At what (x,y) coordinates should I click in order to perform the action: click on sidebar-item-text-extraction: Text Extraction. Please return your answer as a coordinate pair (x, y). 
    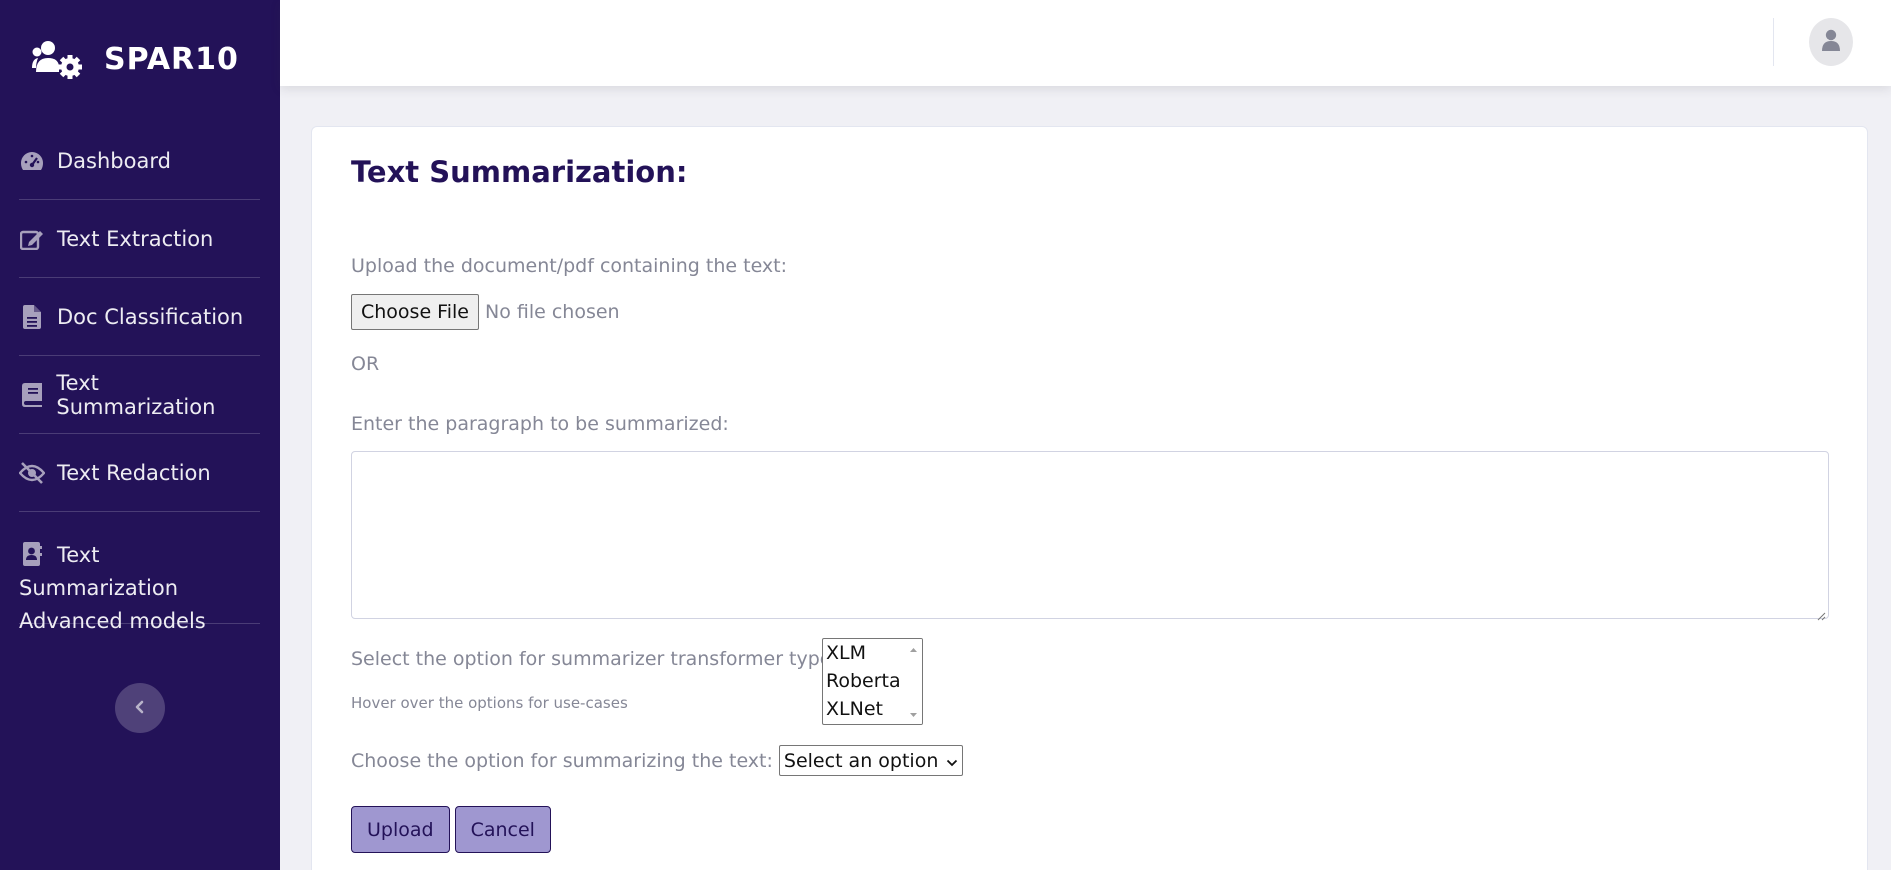
    Looking at the image, I should click on (139, 239).